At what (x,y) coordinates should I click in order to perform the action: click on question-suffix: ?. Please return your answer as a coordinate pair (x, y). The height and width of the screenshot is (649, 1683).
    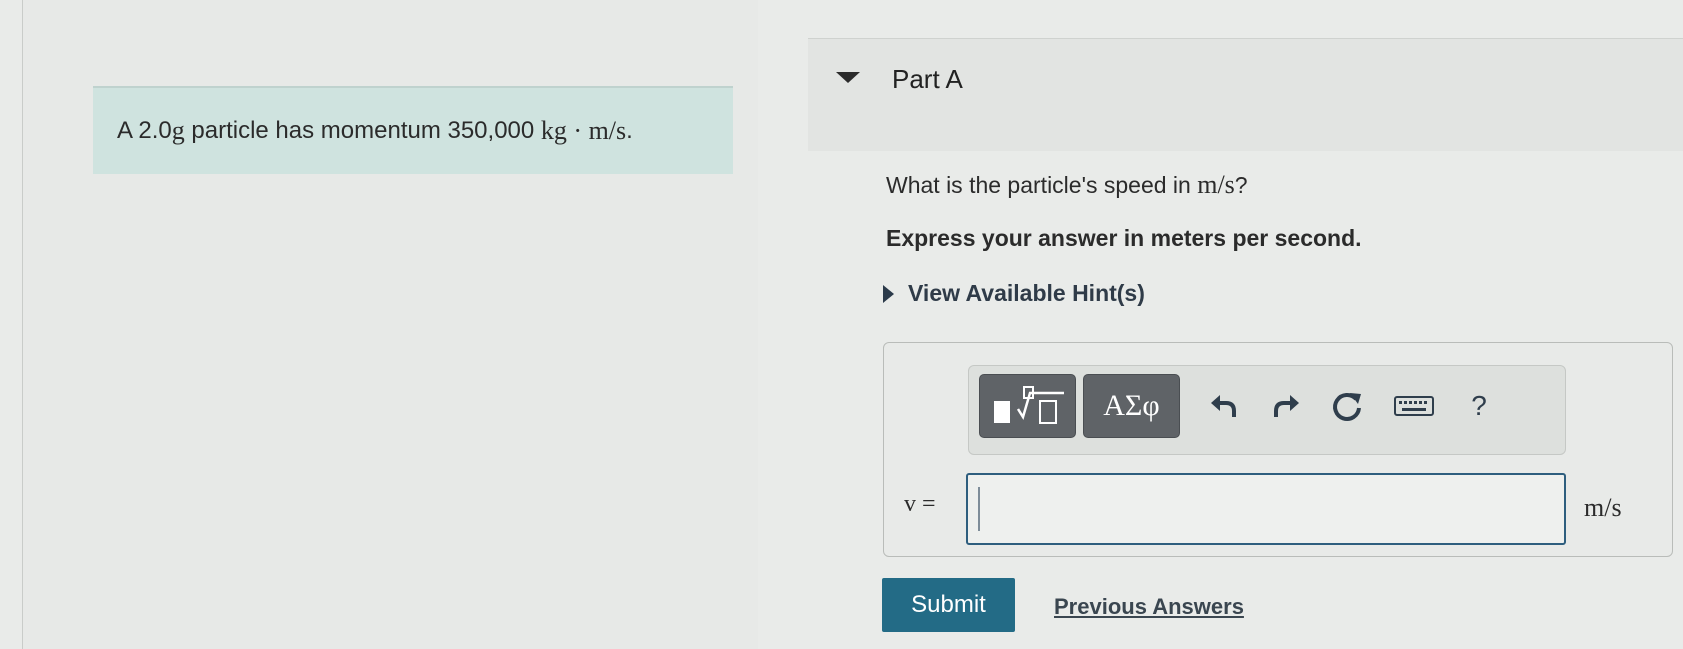
    Looking at the image, I should click on (1241, 185).